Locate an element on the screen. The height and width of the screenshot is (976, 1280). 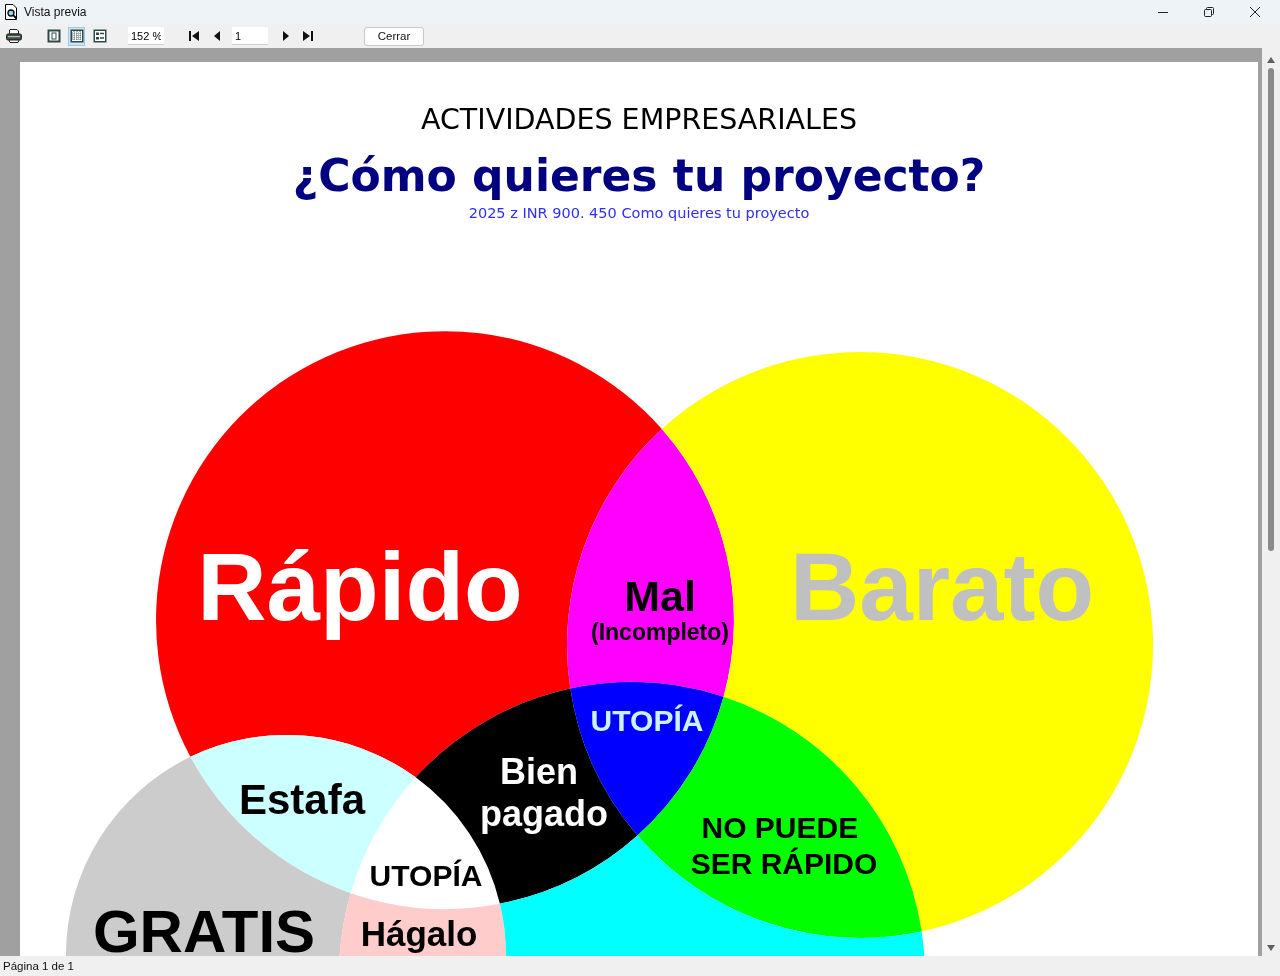
region-label: Estafa is located at coordinates (302, 799).